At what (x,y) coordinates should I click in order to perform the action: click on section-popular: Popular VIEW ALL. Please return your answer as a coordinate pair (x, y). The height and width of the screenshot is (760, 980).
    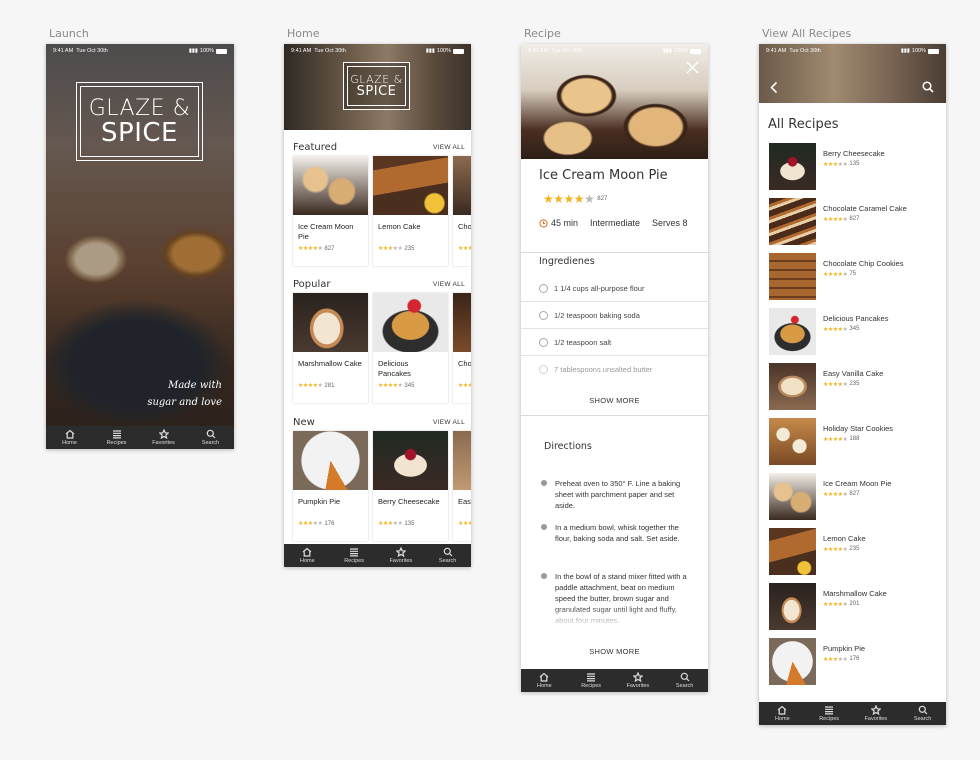
    Looking at the image, I should click on (382, 284).